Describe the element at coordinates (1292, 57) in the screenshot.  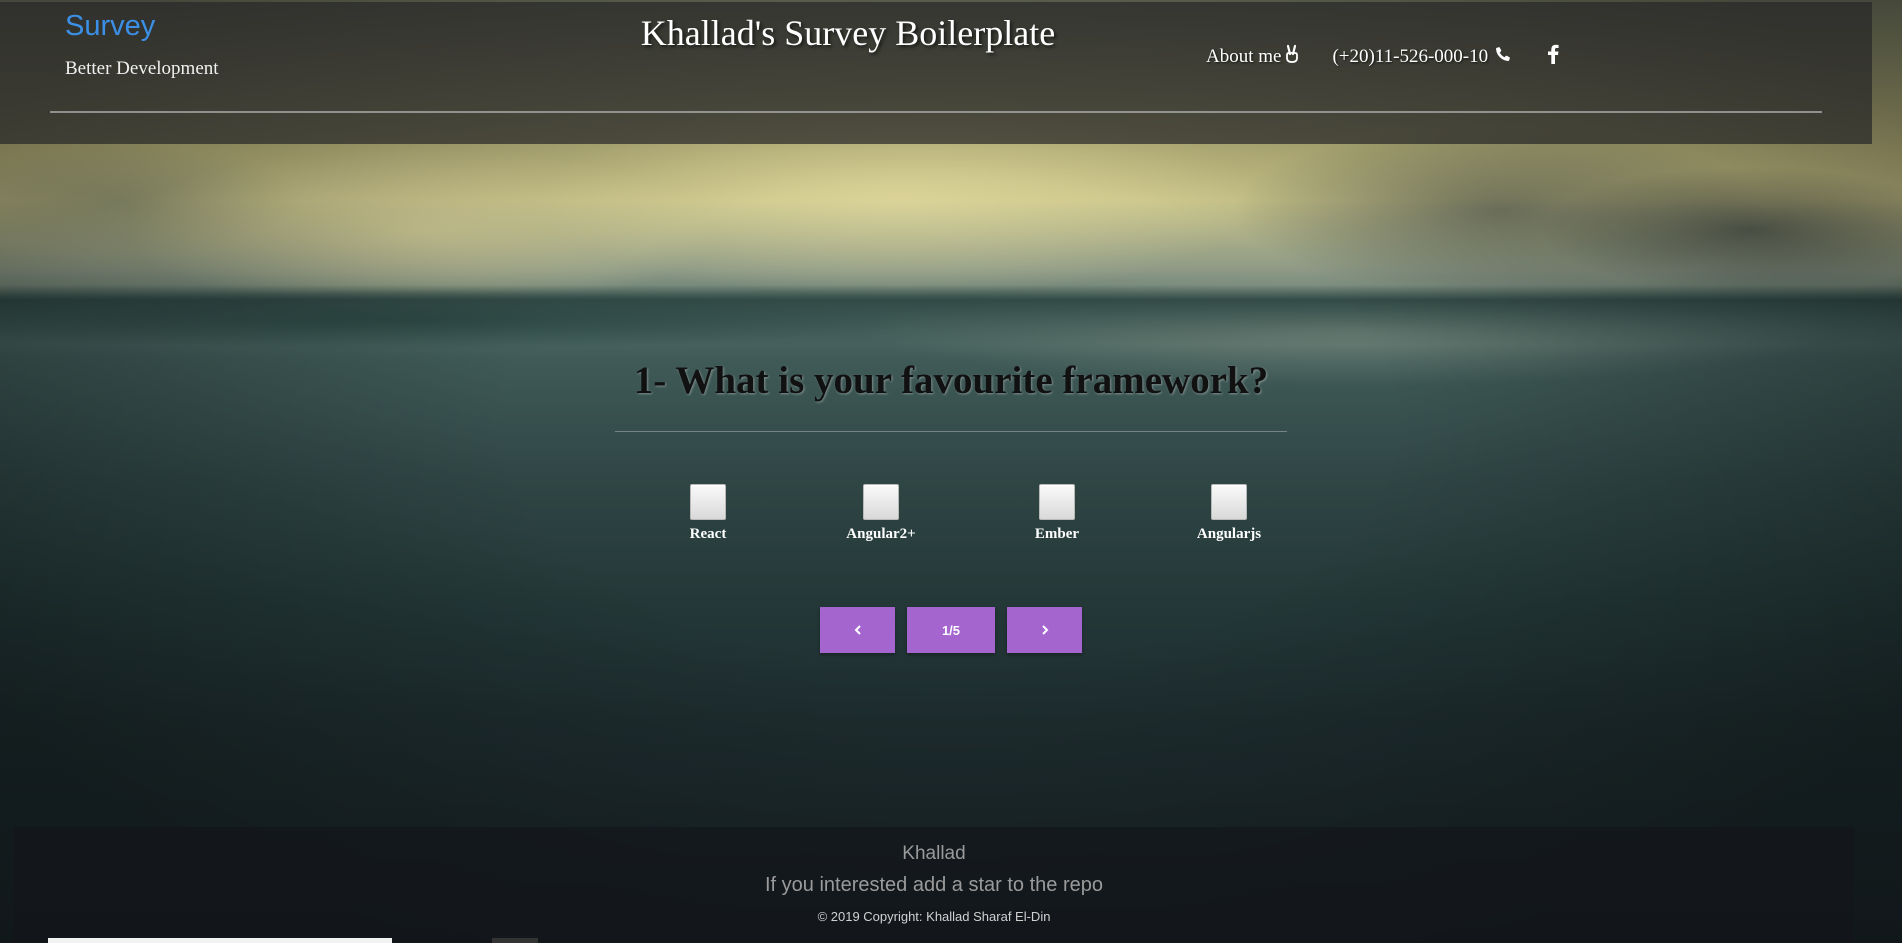
I see `victory-hand-icon` at that location.